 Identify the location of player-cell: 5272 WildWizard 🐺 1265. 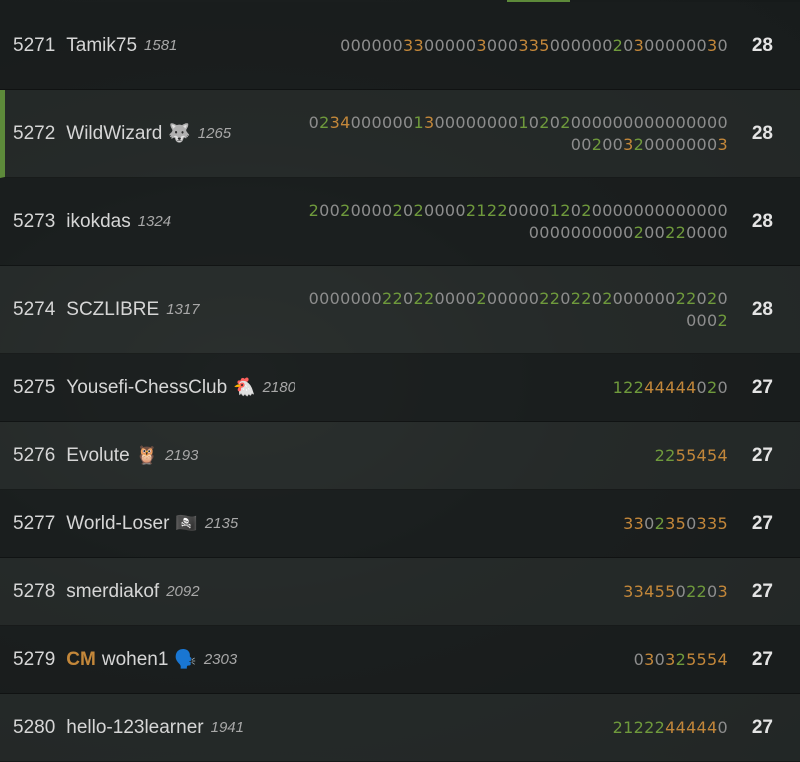
(122, 133).